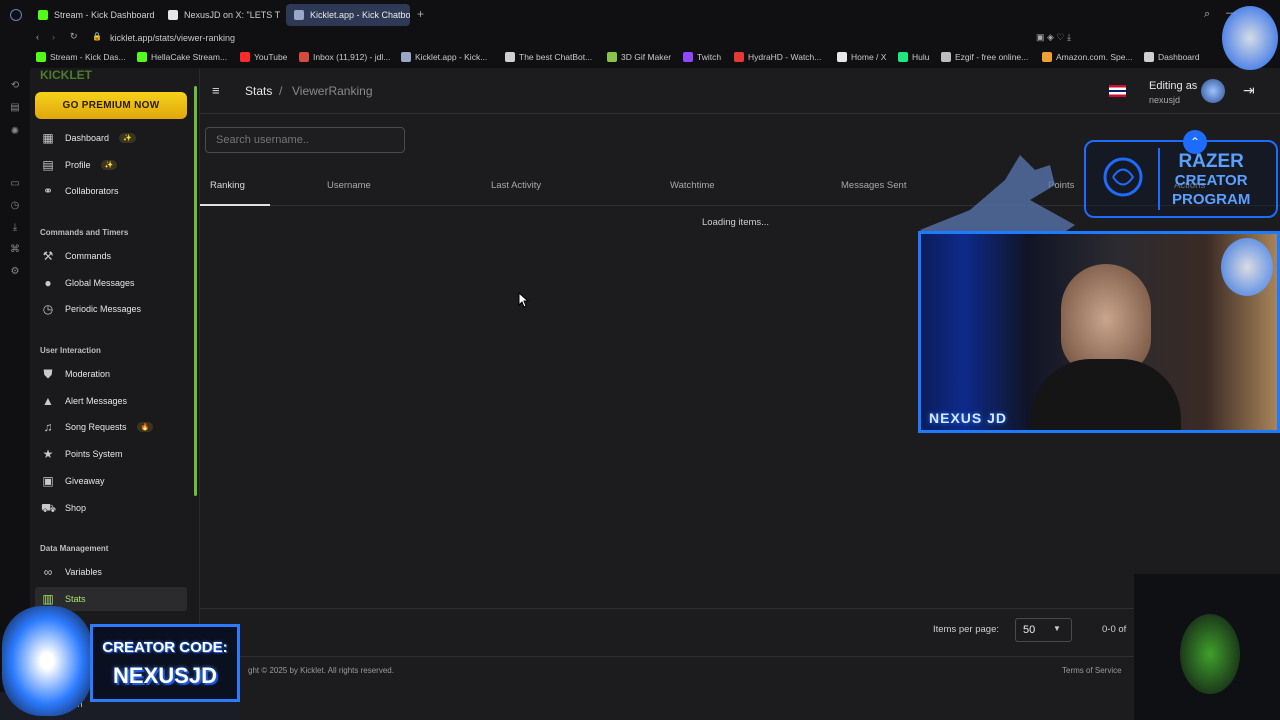 The width and height of the screenshot is (1280, 720). Describe the element at coordinates (15, 206) in the screenshot. I see `clock-rail-icon: ◷` at that location.